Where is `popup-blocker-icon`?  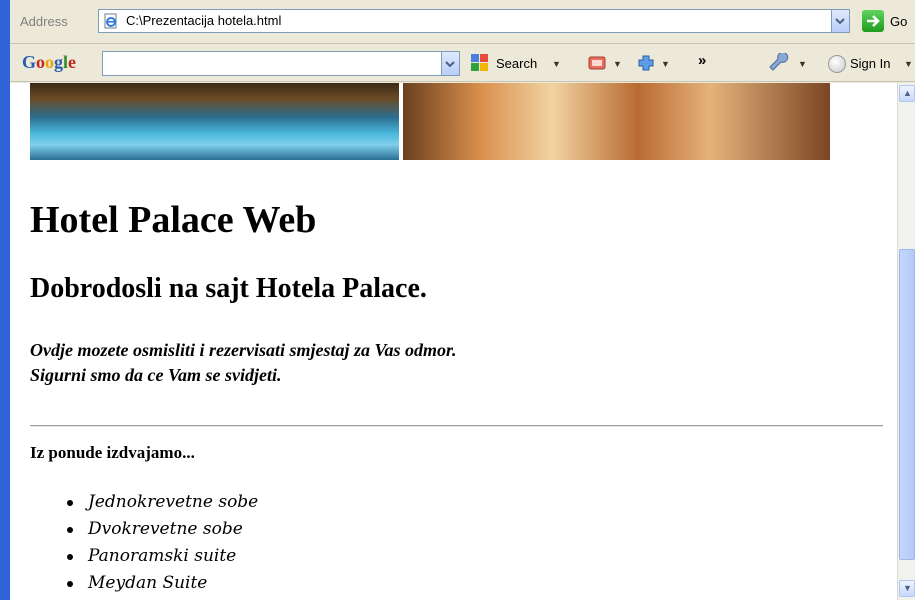 popup-blocker-icon is located at coordinates (597, 63).